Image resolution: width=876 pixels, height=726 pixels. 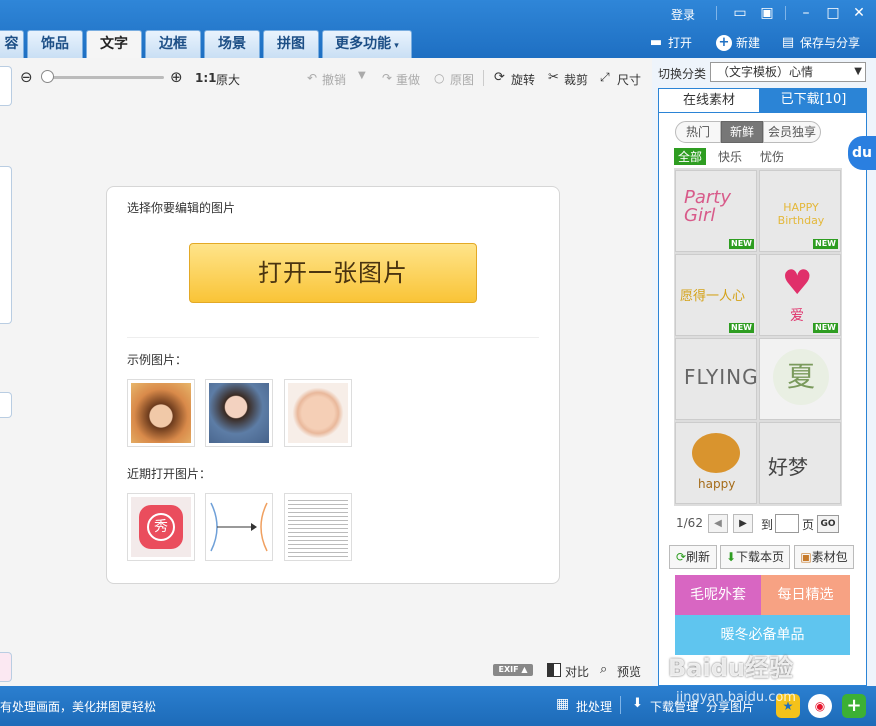 What do you see at coordinates (792, 132) in the screenshot?
I see `filter-vip: 会员独享` at bounding box center [792, 132].